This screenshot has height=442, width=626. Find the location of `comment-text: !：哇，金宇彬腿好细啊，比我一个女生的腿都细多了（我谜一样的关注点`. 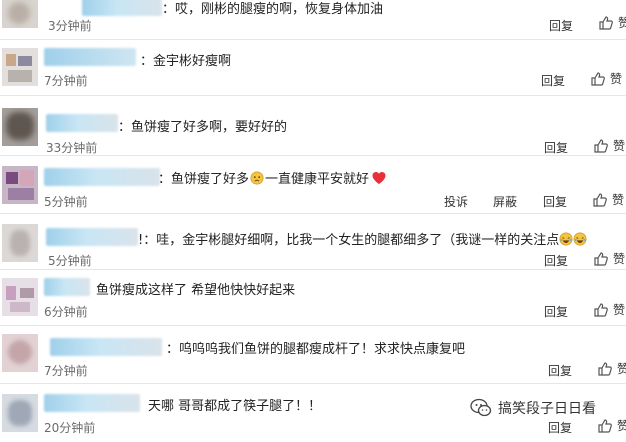

comment-text: !：哇，金宇彬腿好细啊，比我一个女生的腿都细多了（我谜一样的关注点 is located at coordinates (362, 238).